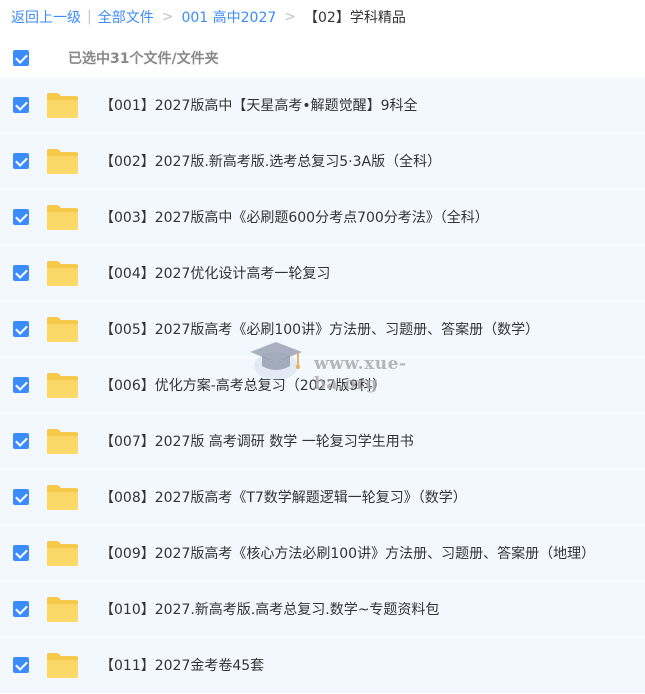 The height and width of the screenshot is (694, 645). Describe the element at coordinates (228, 17) in the screenshot. I see `breadcrumb-folder-link: 001 高中2027` at that location.